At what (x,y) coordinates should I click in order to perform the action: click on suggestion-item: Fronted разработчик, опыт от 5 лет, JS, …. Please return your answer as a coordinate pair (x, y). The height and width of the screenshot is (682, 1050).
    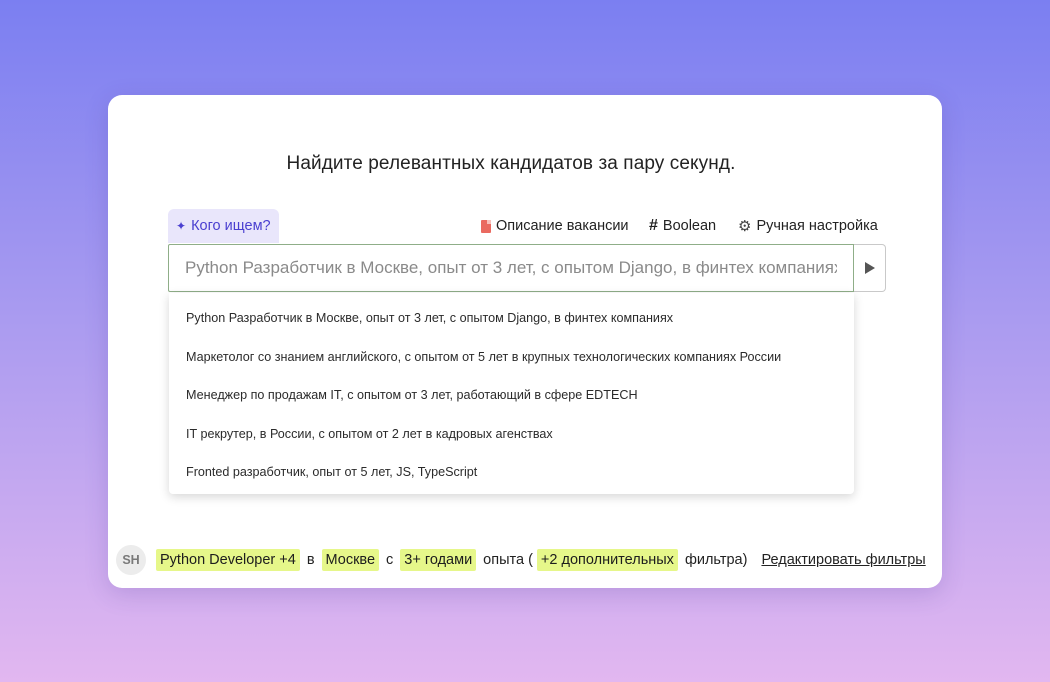
    Looking at the image, I should click on (511, 472).